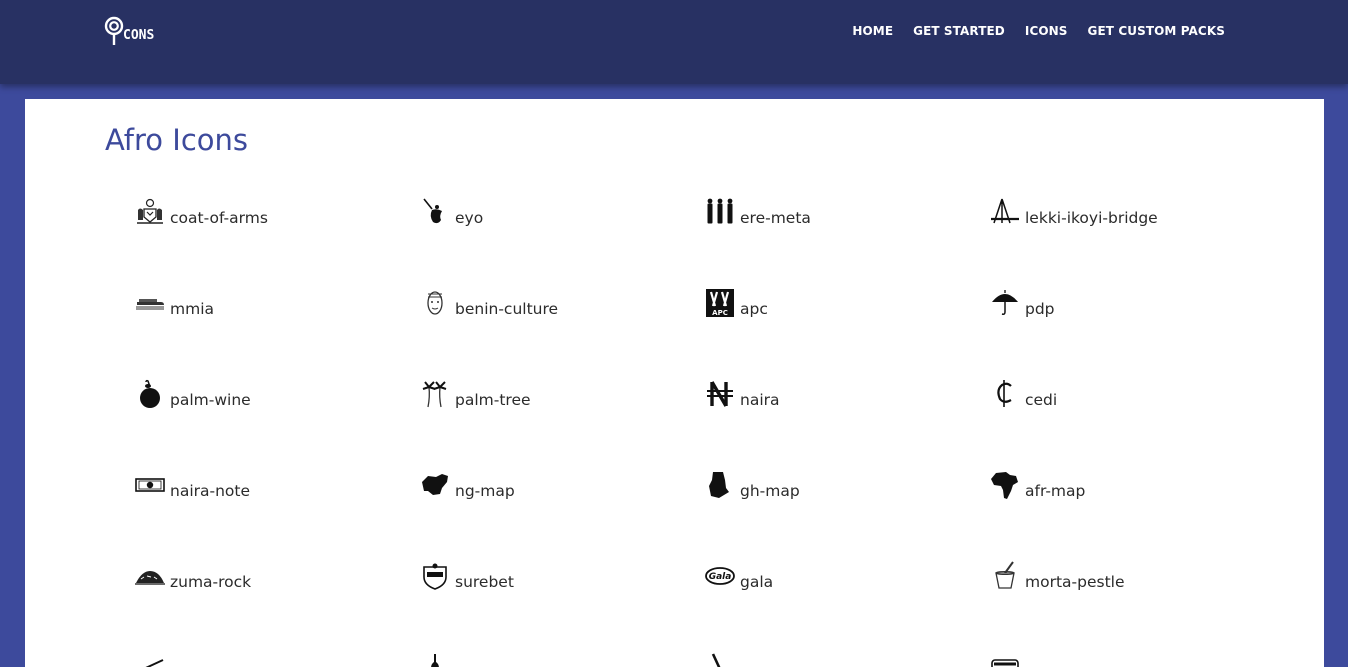 The width and height of the screenshot is (1348, 667). I want to click on icon-item-morta-pestle: morta-pestle, so click(1057, 575).